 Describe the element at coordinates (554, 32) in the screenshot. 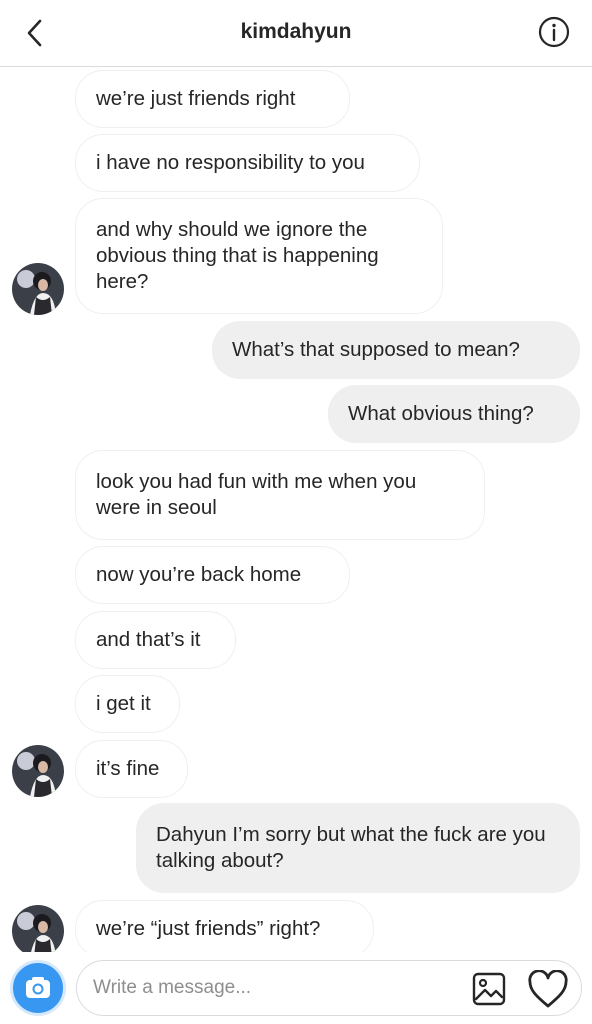

I see `info-icon` at that location.